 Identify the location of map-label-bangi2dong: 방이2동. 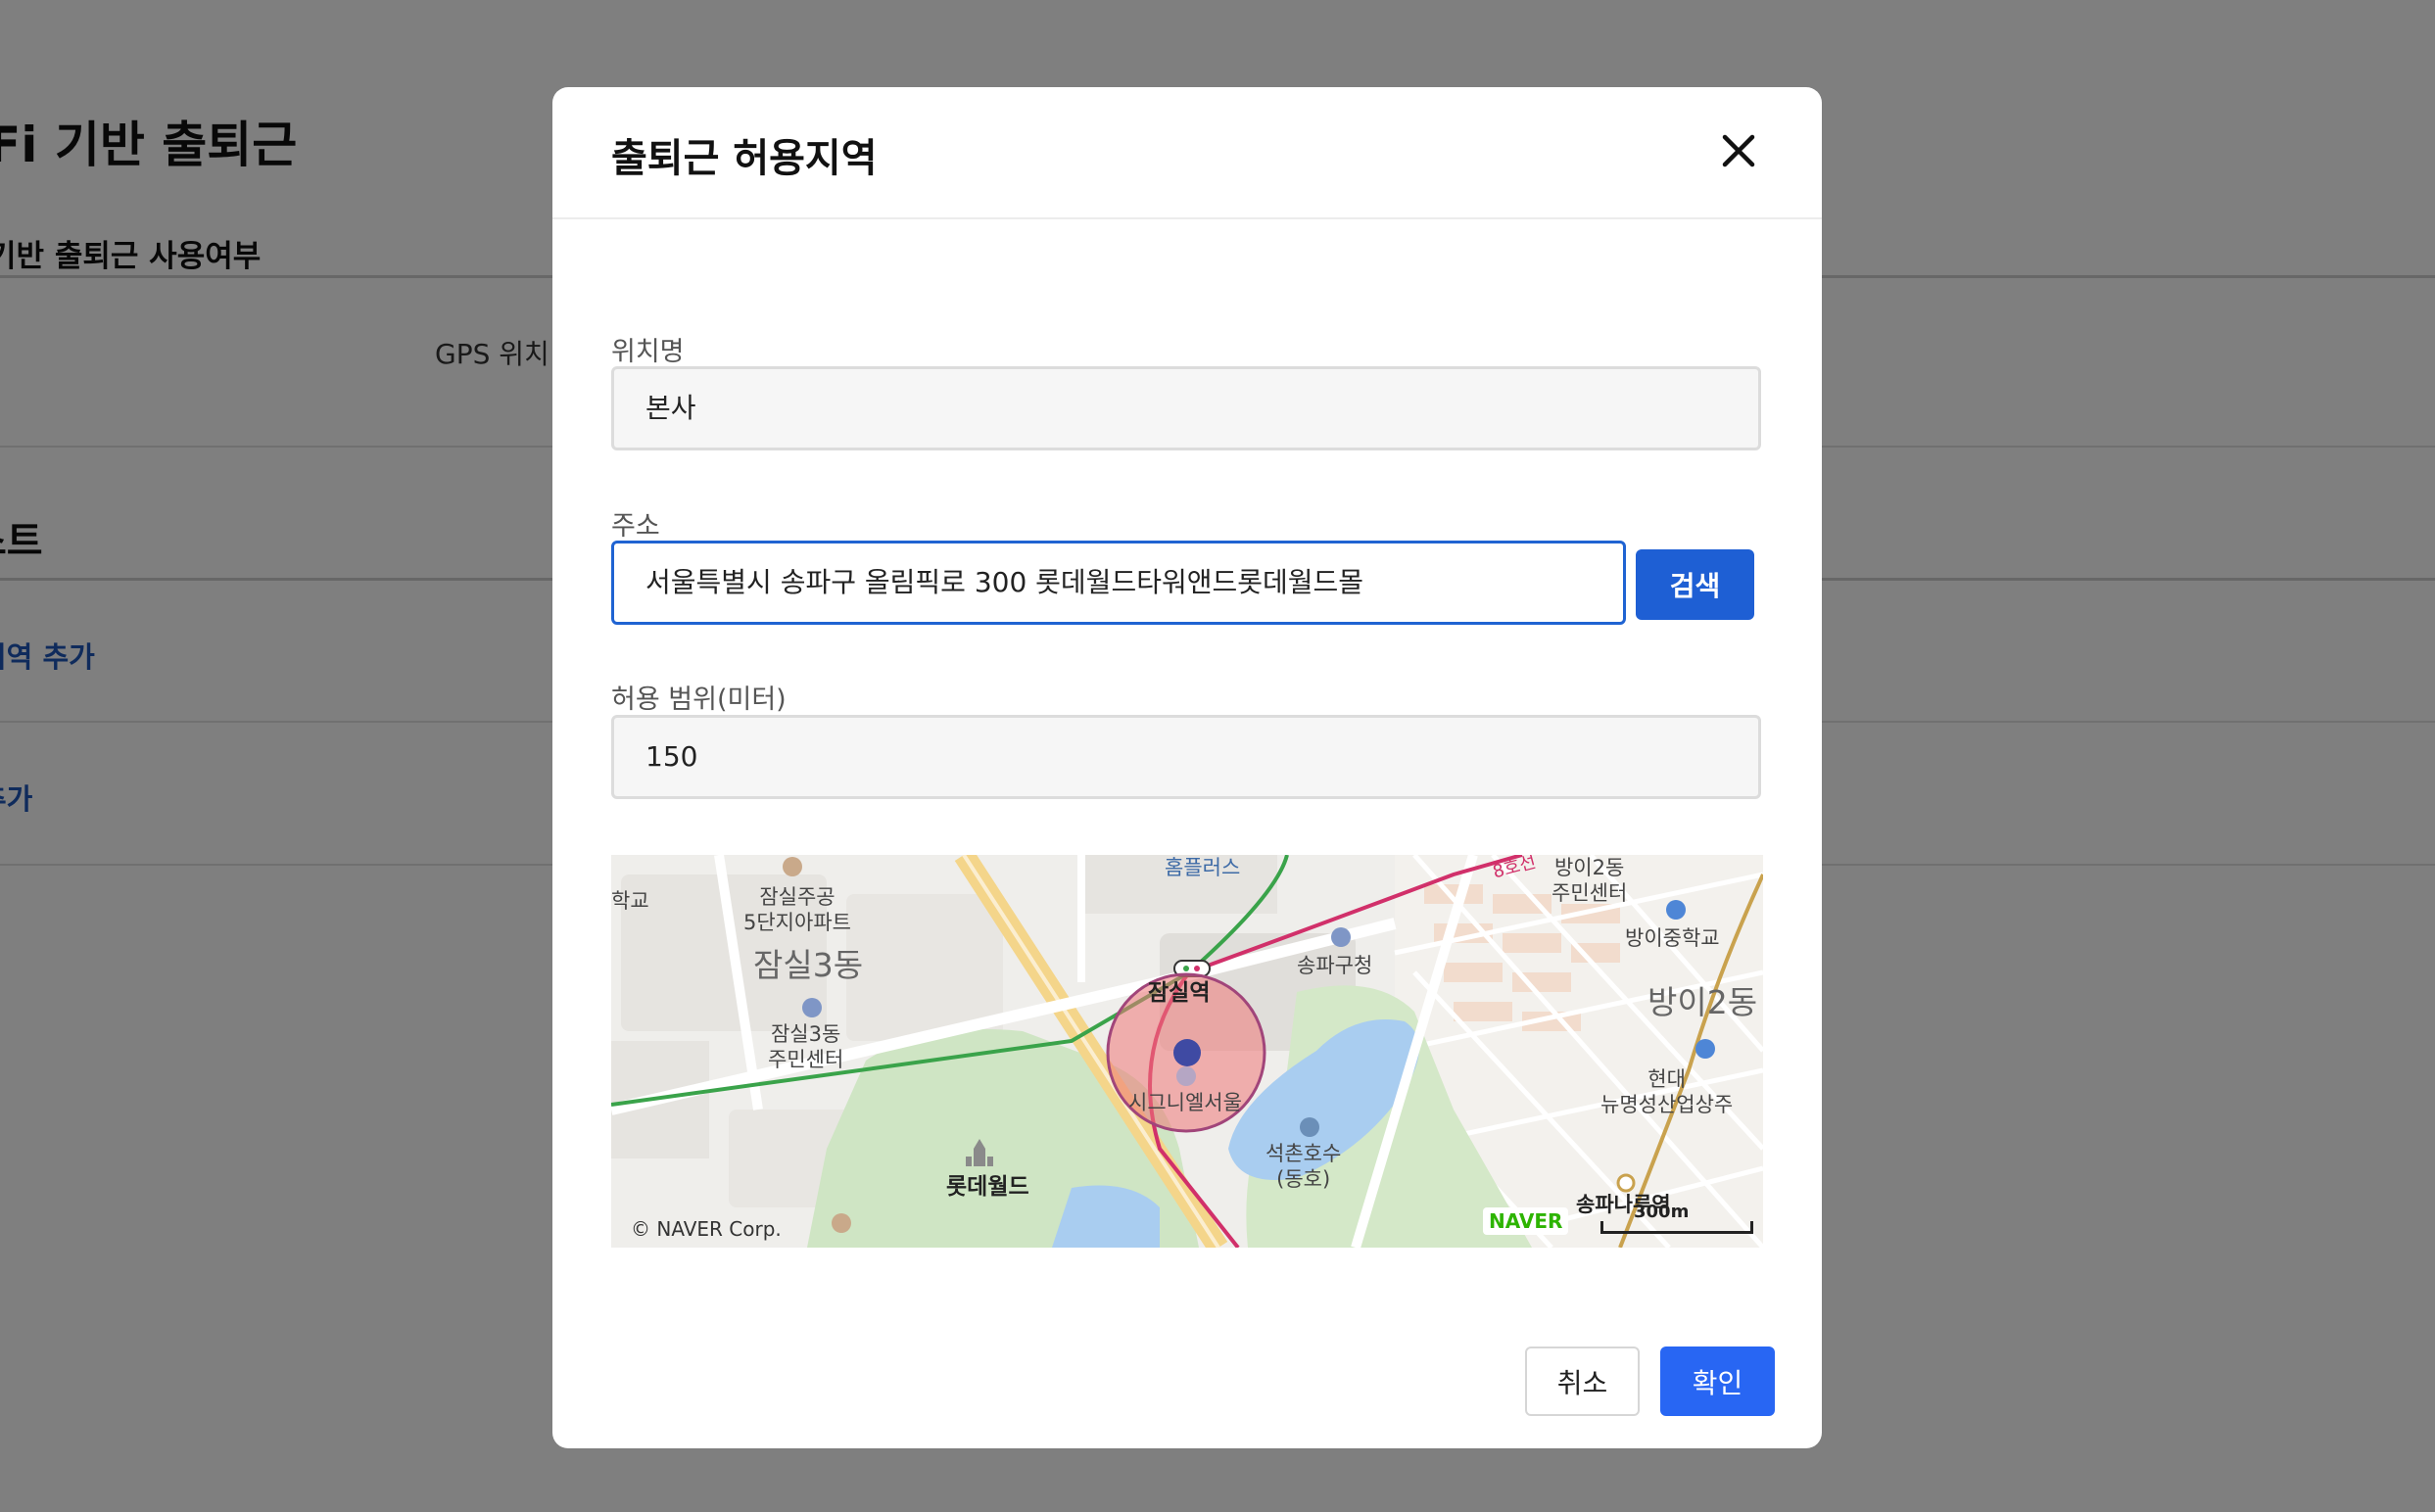
(1702, 1002).